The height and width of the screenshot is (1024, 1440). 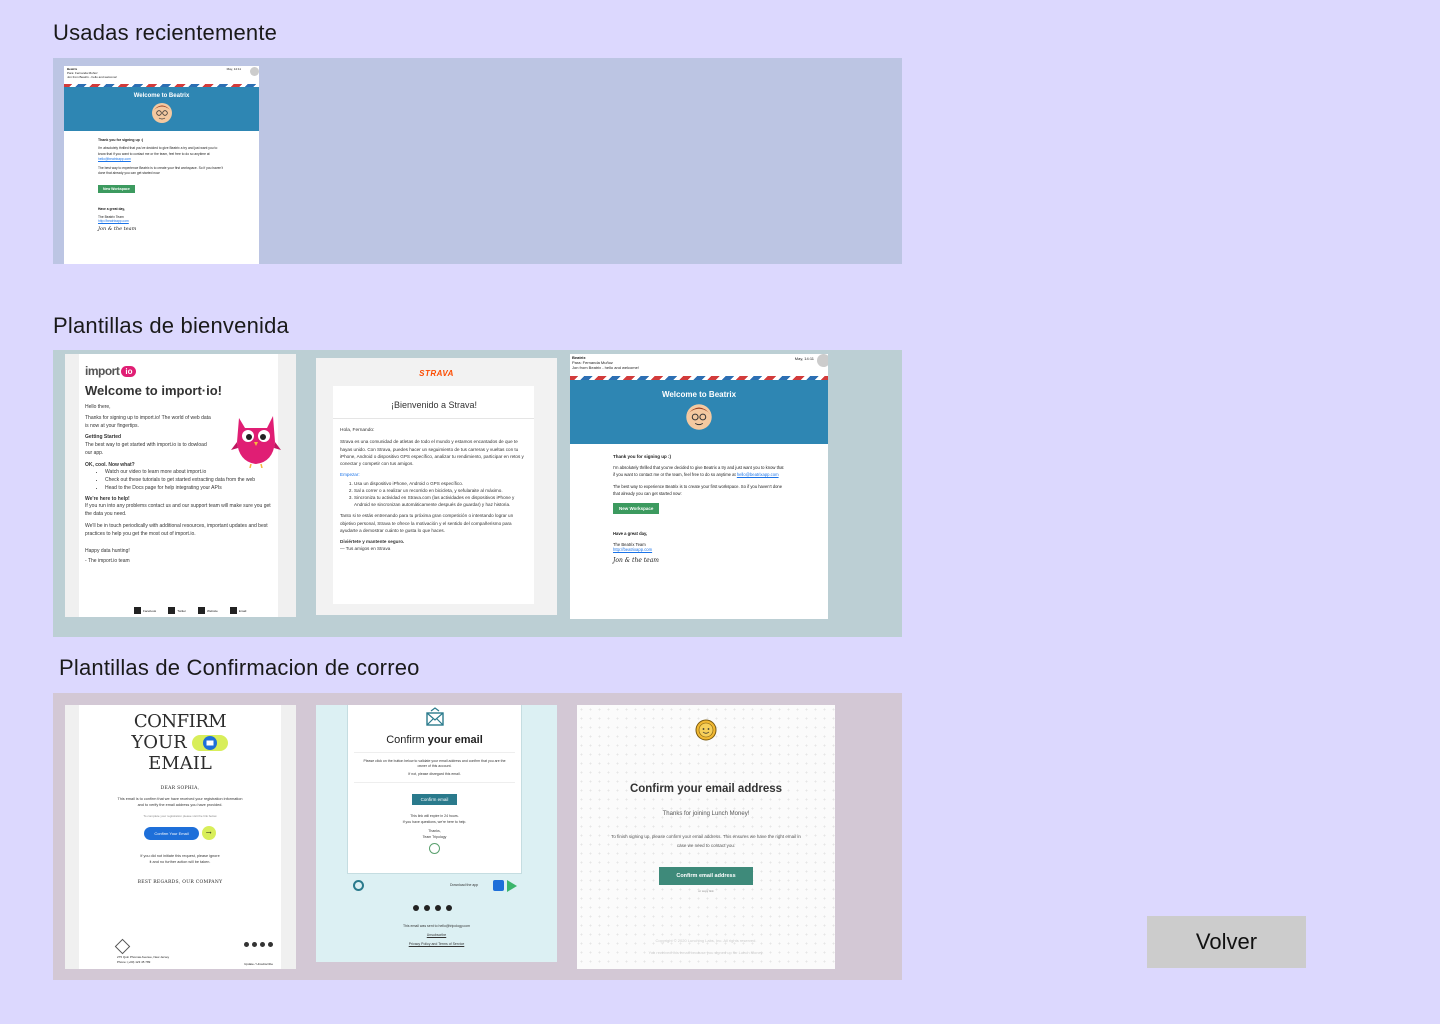 What do you see at coordinates (434, 773) in the screenshot?
I see `confirm2-p2: If not, please disregard this email.` at bounding box center [434, 773].